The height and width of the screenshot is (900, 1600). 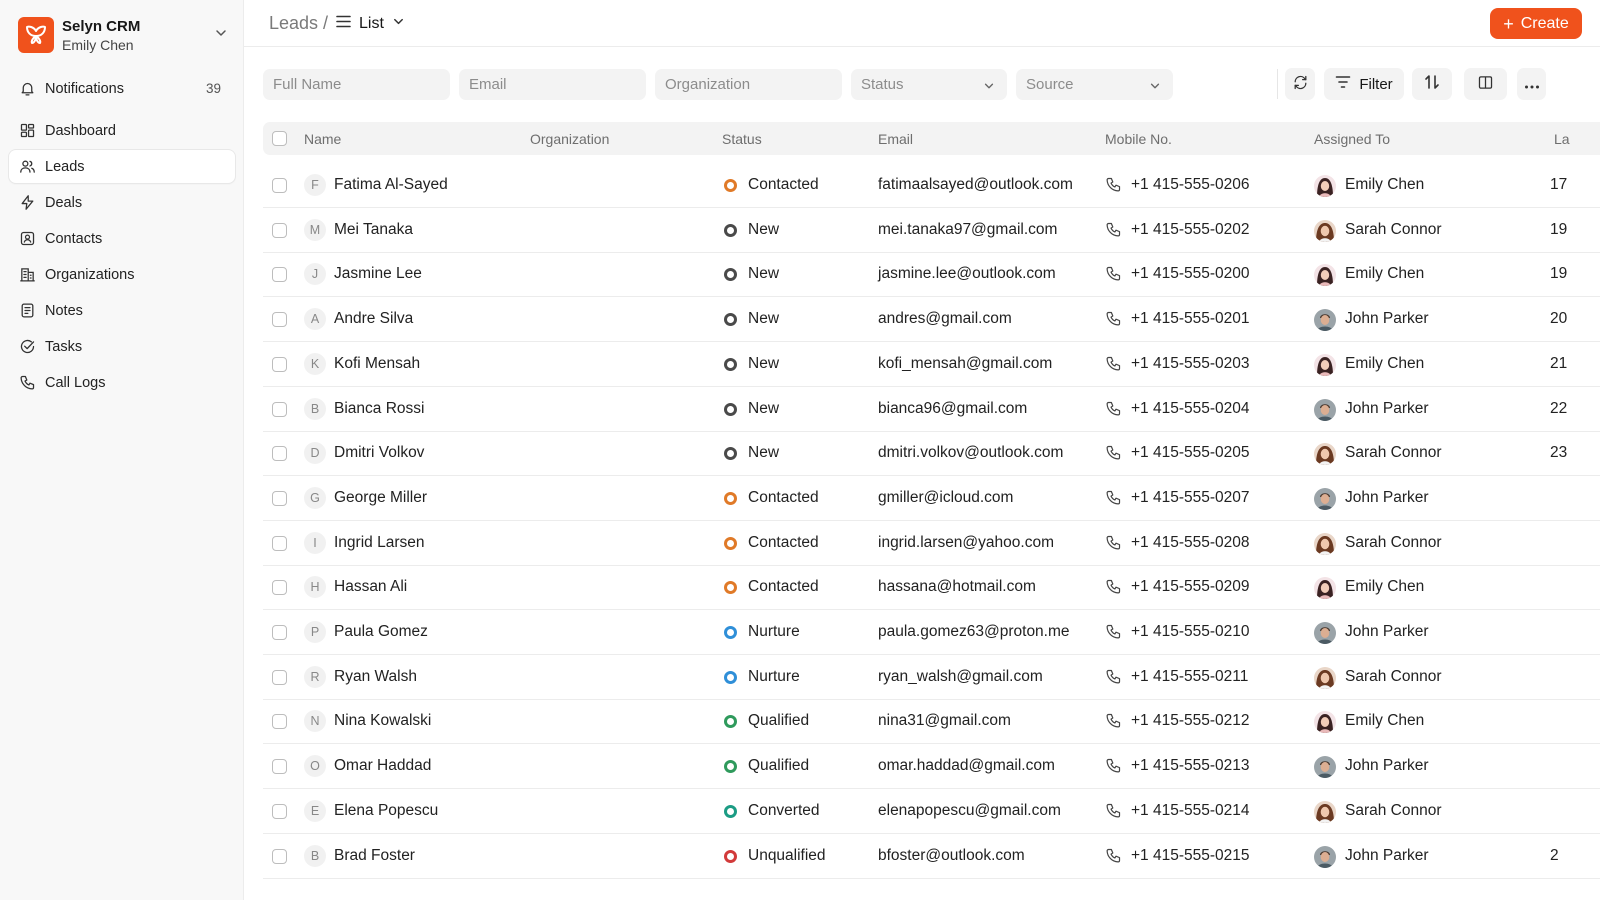 I want to click on source-filter-select: Source, so click(x=1094, y=84).